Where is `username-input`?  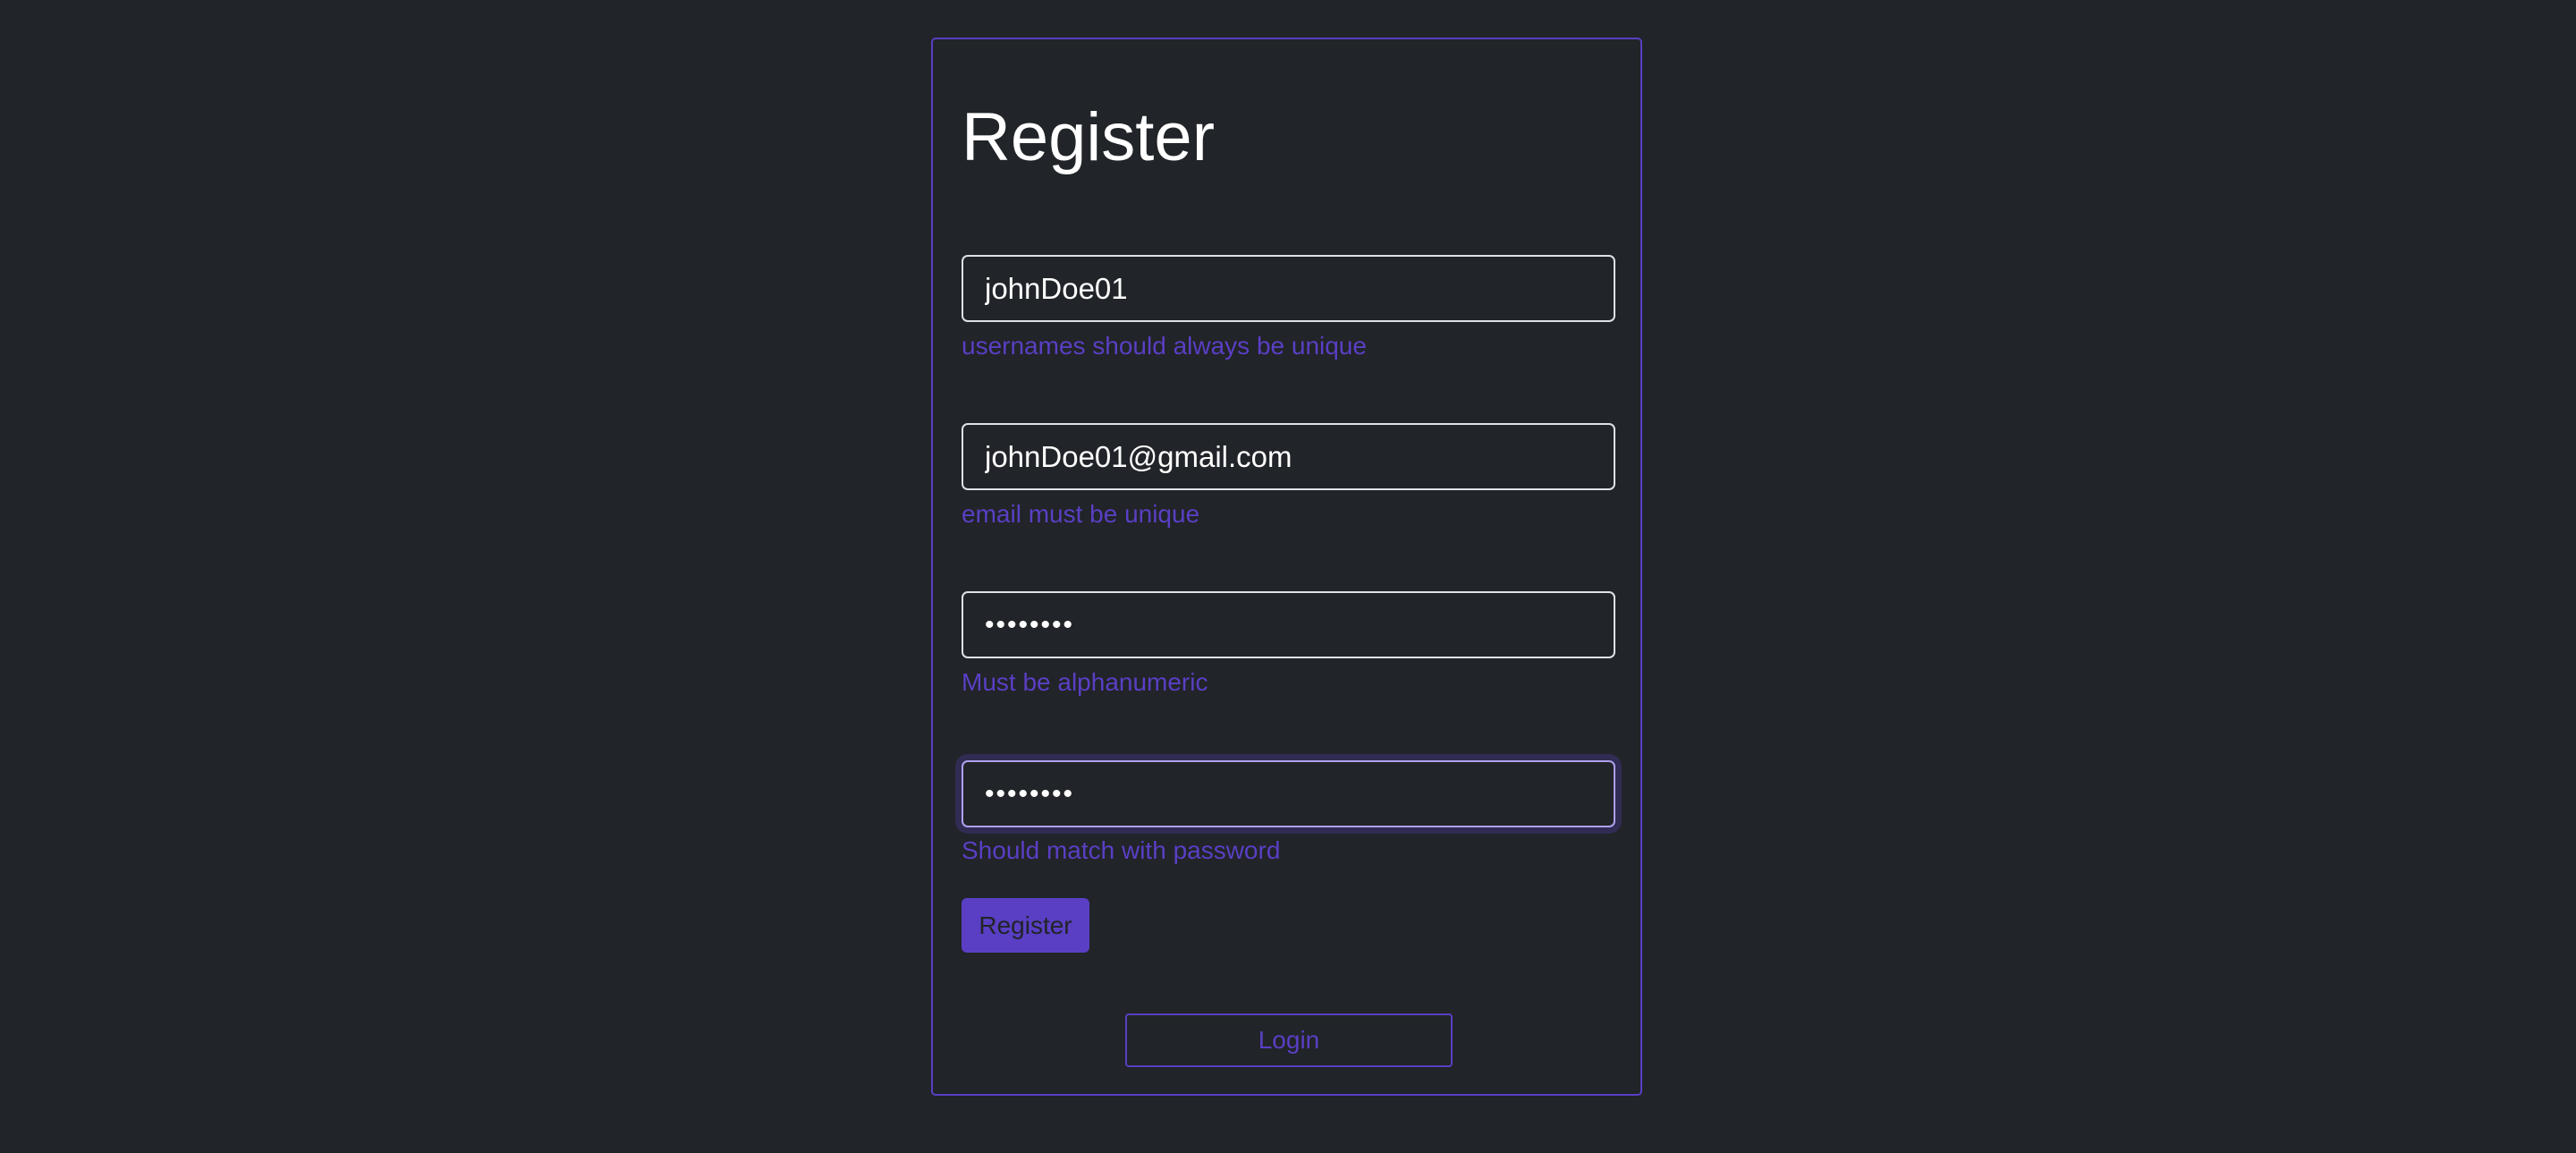
username-input is located at coordinates (1288, 288).